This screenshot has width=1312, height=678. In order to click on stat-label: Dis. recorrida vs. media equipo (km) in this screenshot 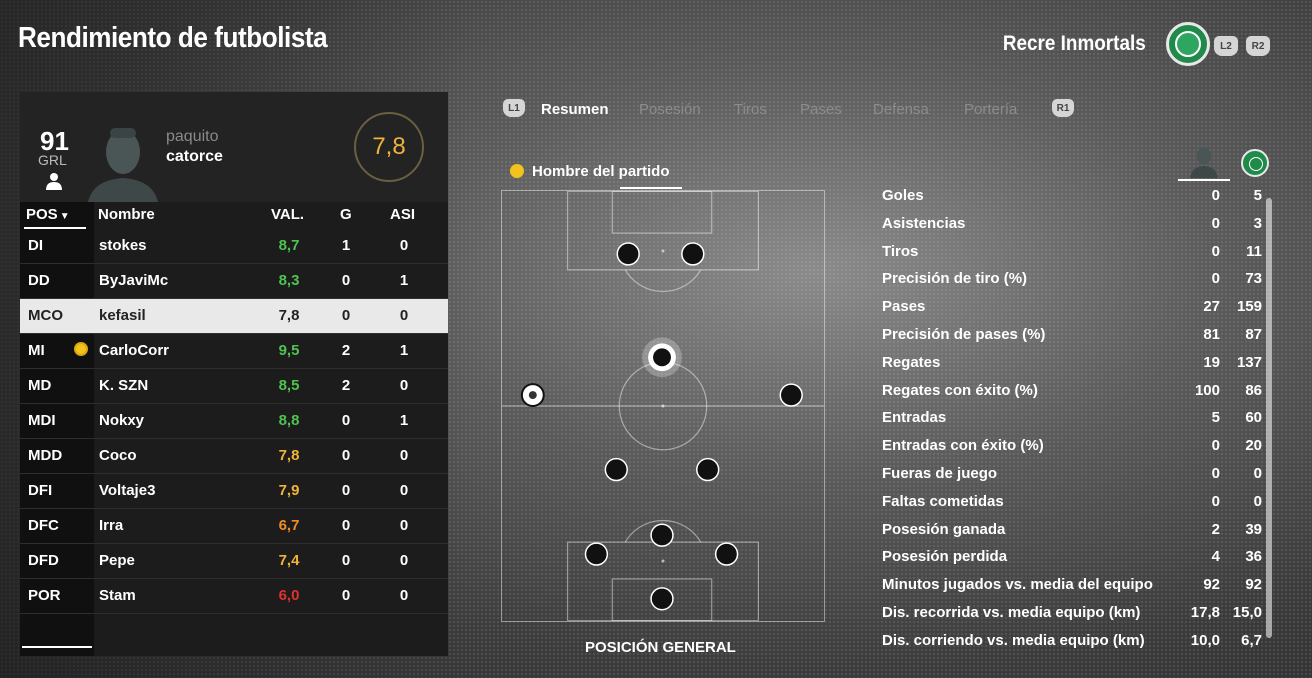, I will do `click(1011, 612)`.